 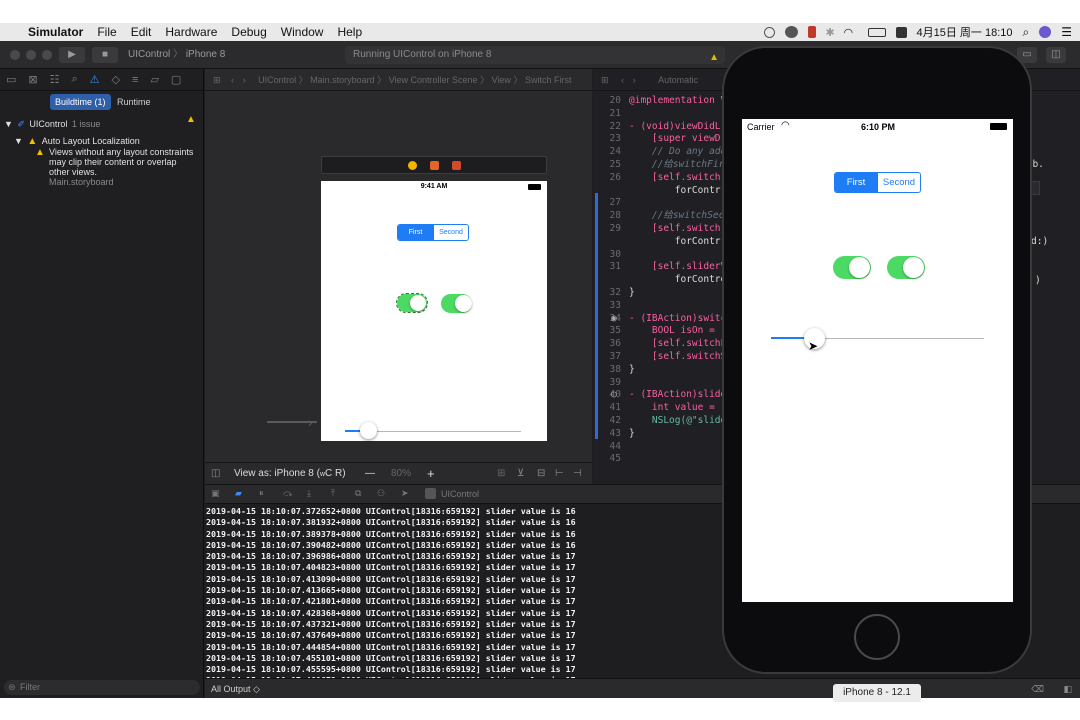 What do you see at coordinates (52, 123) in the screenshot?
I see `issue-project-row: ▼ ✐ UIControl 1 issue` at bounding box center [52, 123].